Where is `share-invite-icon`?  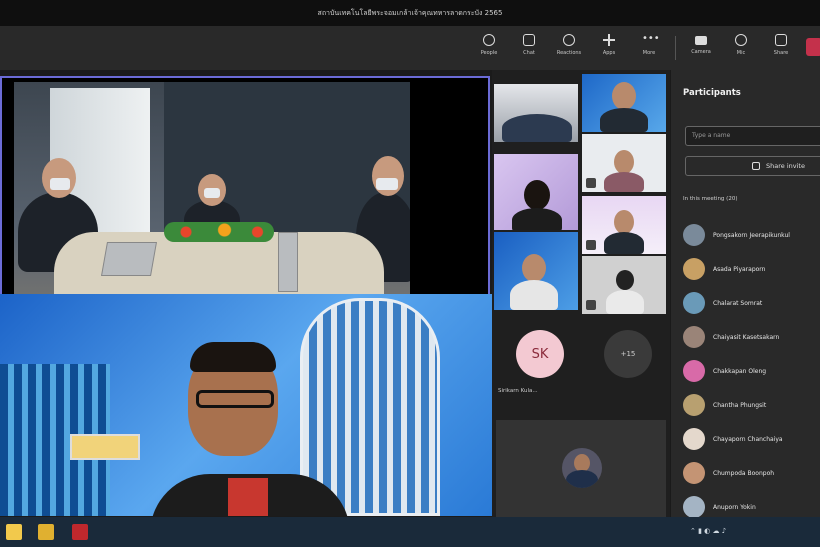 share-invite-icon is located at coordinates (756, 166).